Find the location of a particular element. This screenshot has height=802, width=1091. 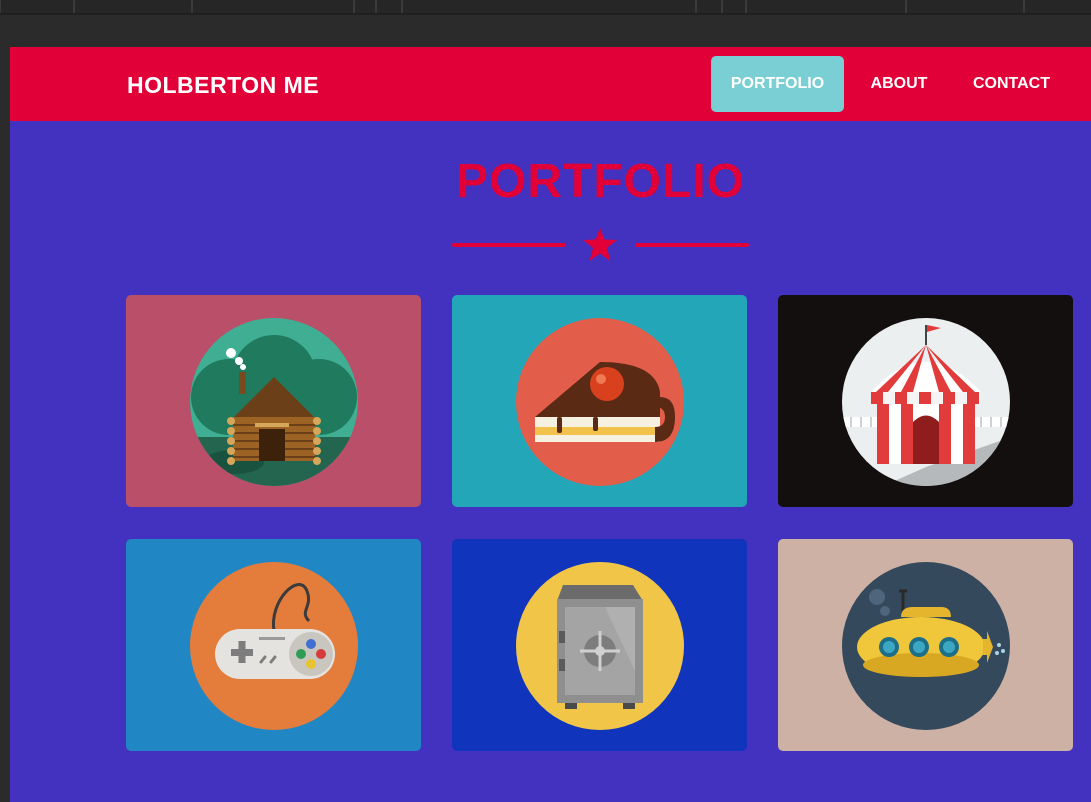

nav-item-about: ABOUT is located at coordinates (899, 84).